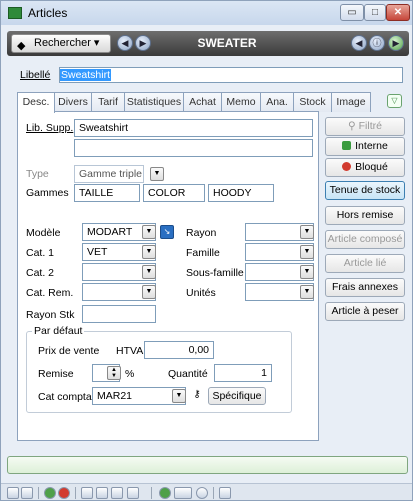  What do you see at coordinates (307, 252) in the screenshot?
I see `famille-dropdown-icon: ▼` at bounding box center [307, 252].